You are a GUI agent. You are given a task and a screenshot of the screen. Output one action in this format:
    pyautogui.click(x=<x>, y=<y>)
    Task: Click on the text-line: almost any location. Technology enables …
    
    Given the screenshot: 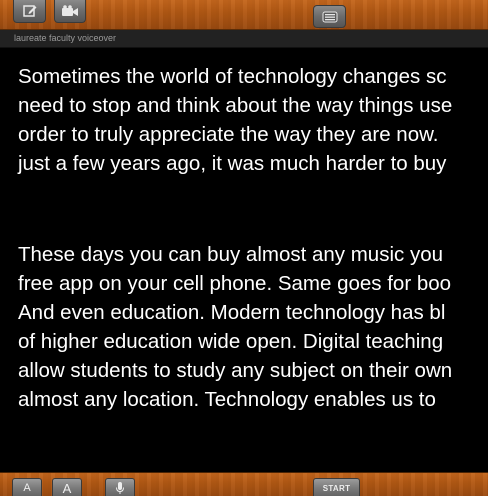 What is the action you would take?
    pyautogui.click(x=227, y=399)
    